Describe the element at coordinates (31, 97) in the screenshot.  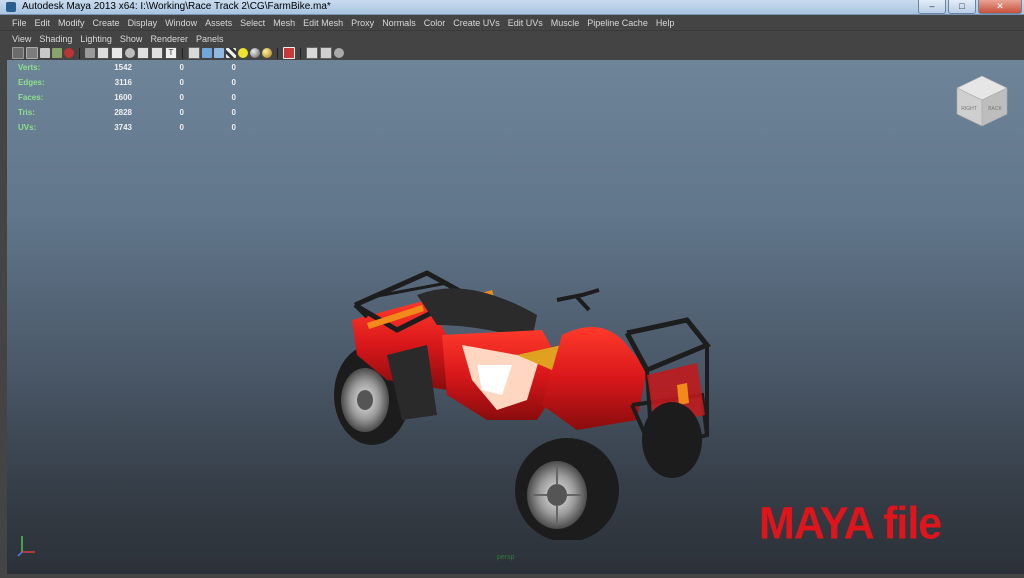
I see `hud-label: Faces:` at that location.